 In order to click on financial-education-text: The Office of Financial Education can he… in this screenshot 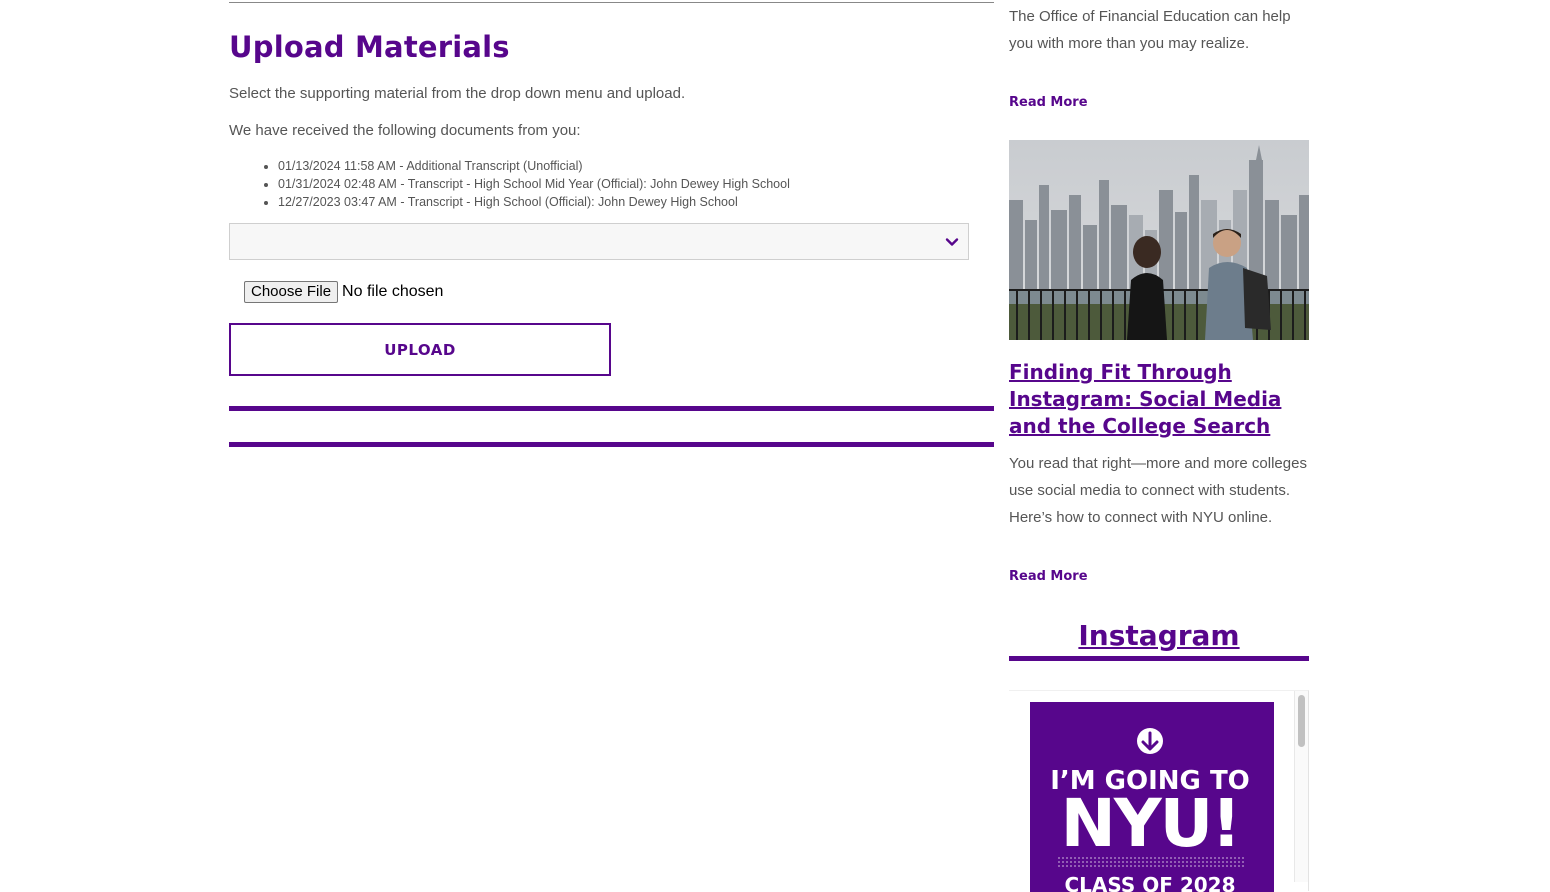, I will do `click(1150, 30)`.